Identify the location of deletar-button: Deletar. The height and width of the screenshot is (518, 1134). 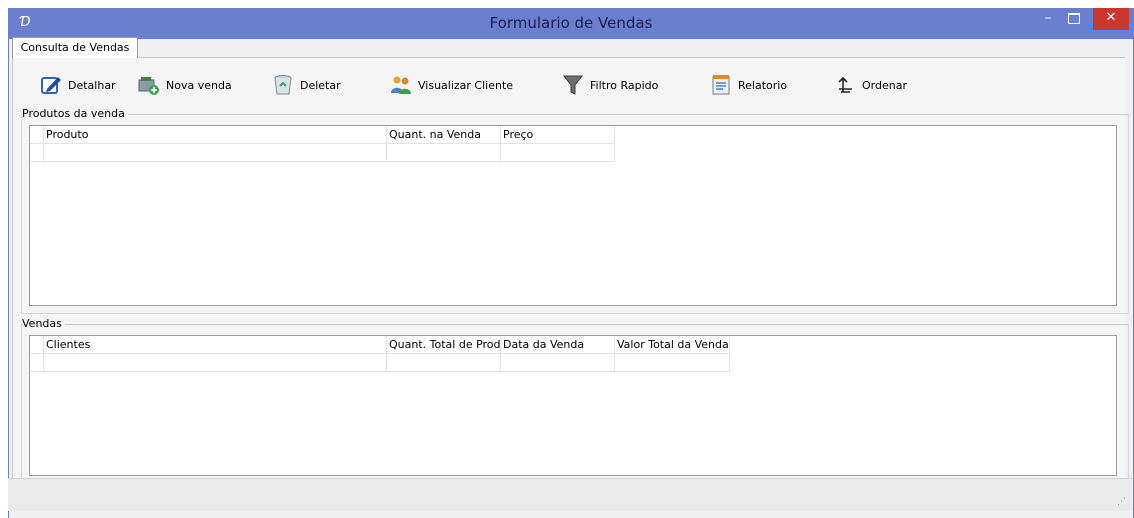
(306, 85).